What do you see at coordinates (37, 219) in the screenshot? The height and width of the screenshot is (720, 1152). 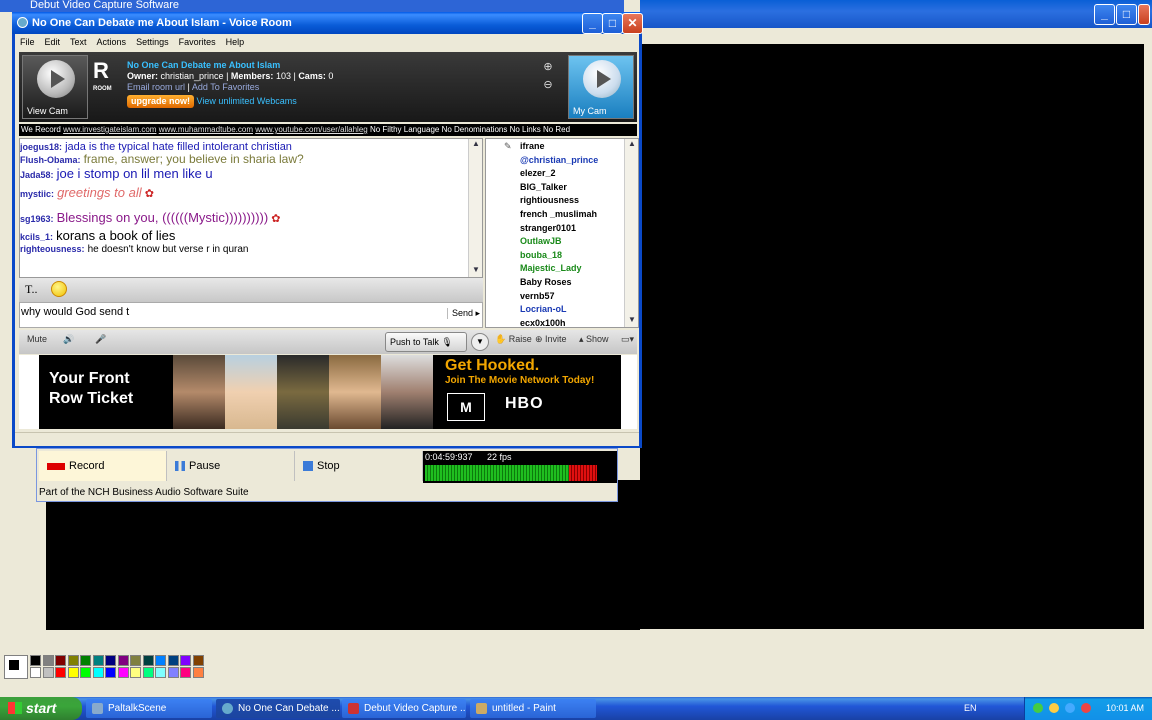 I see `chat-nick: sg1963:` at bounding box center [37, 219].